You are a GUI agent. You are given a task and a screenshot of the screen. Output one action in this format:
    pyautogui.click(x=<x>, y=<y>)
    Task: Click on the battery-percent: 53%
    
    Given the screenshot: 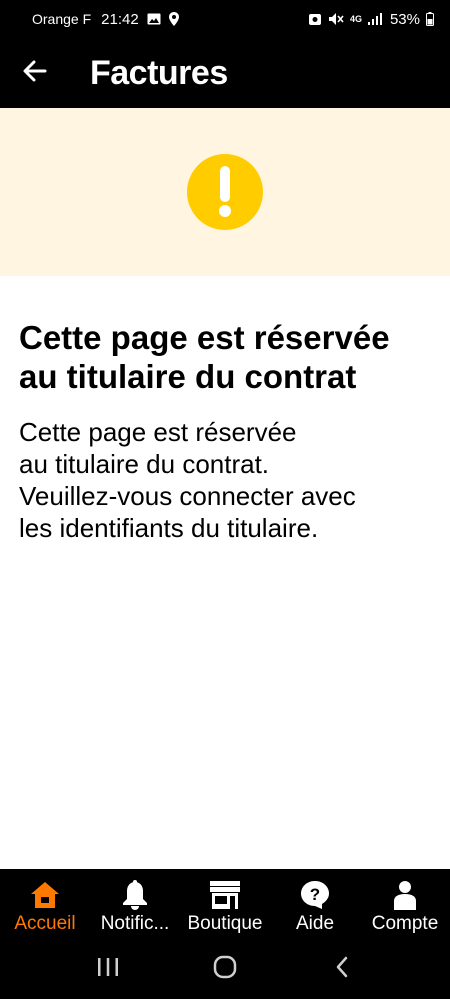 What is the action you would take?
    pyautogui.click(x=404, y=19)
    